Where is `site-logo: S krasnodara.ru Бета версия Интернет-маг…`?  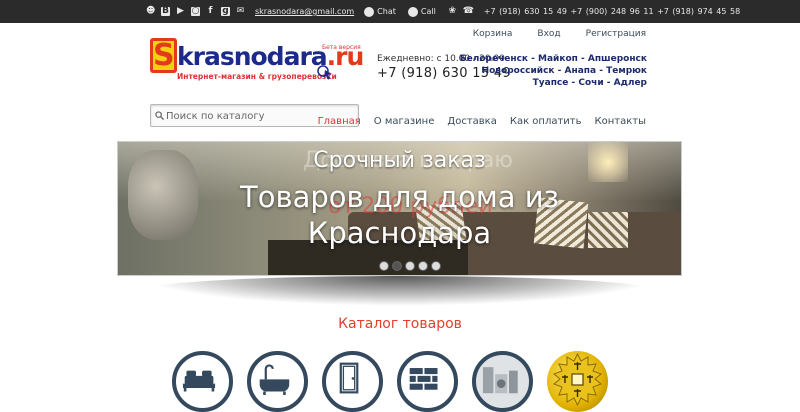 site-logo: S krasnodara.ru Бета версия Интернет-маг… is located at coordinates (257, 63).